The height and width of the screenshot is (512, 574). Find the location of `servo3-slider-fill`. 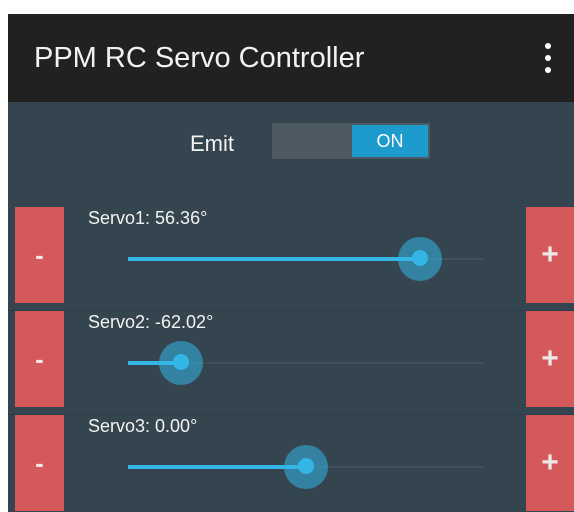

servo3-slider-fill is located at coordinates (217, 467).